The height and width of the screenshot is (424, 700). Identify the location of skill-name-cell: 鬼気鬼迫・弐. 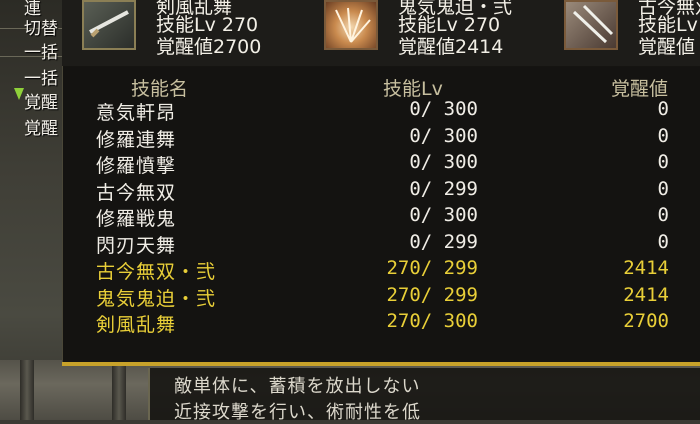
(156, 298).